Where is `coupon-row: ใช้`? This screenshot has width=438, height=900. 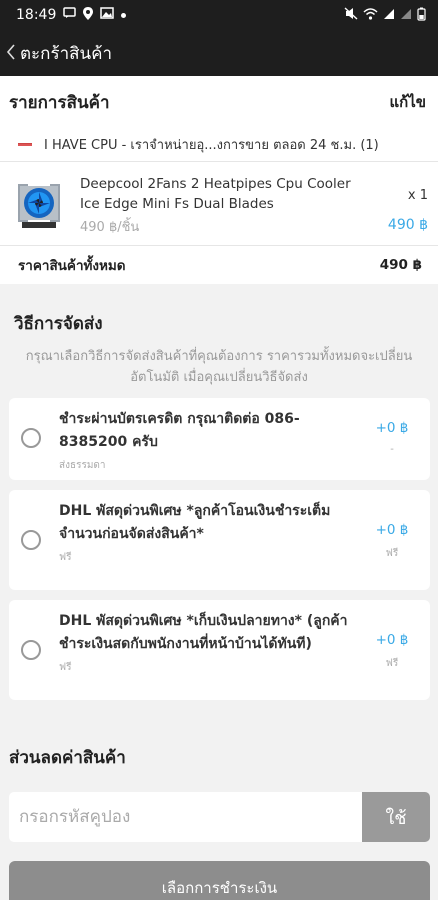 coupon-row: ใช้ is located at coordinates (219, 817).